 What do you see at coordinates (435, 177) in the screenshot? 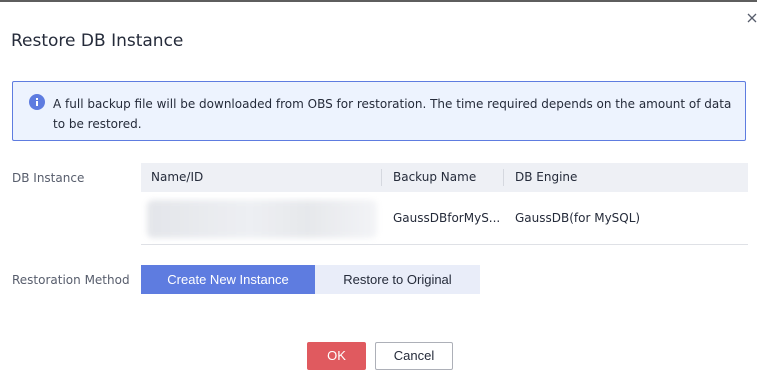
I see `column-header-backup-name: Backup Name` at bounding box center [435, 177].